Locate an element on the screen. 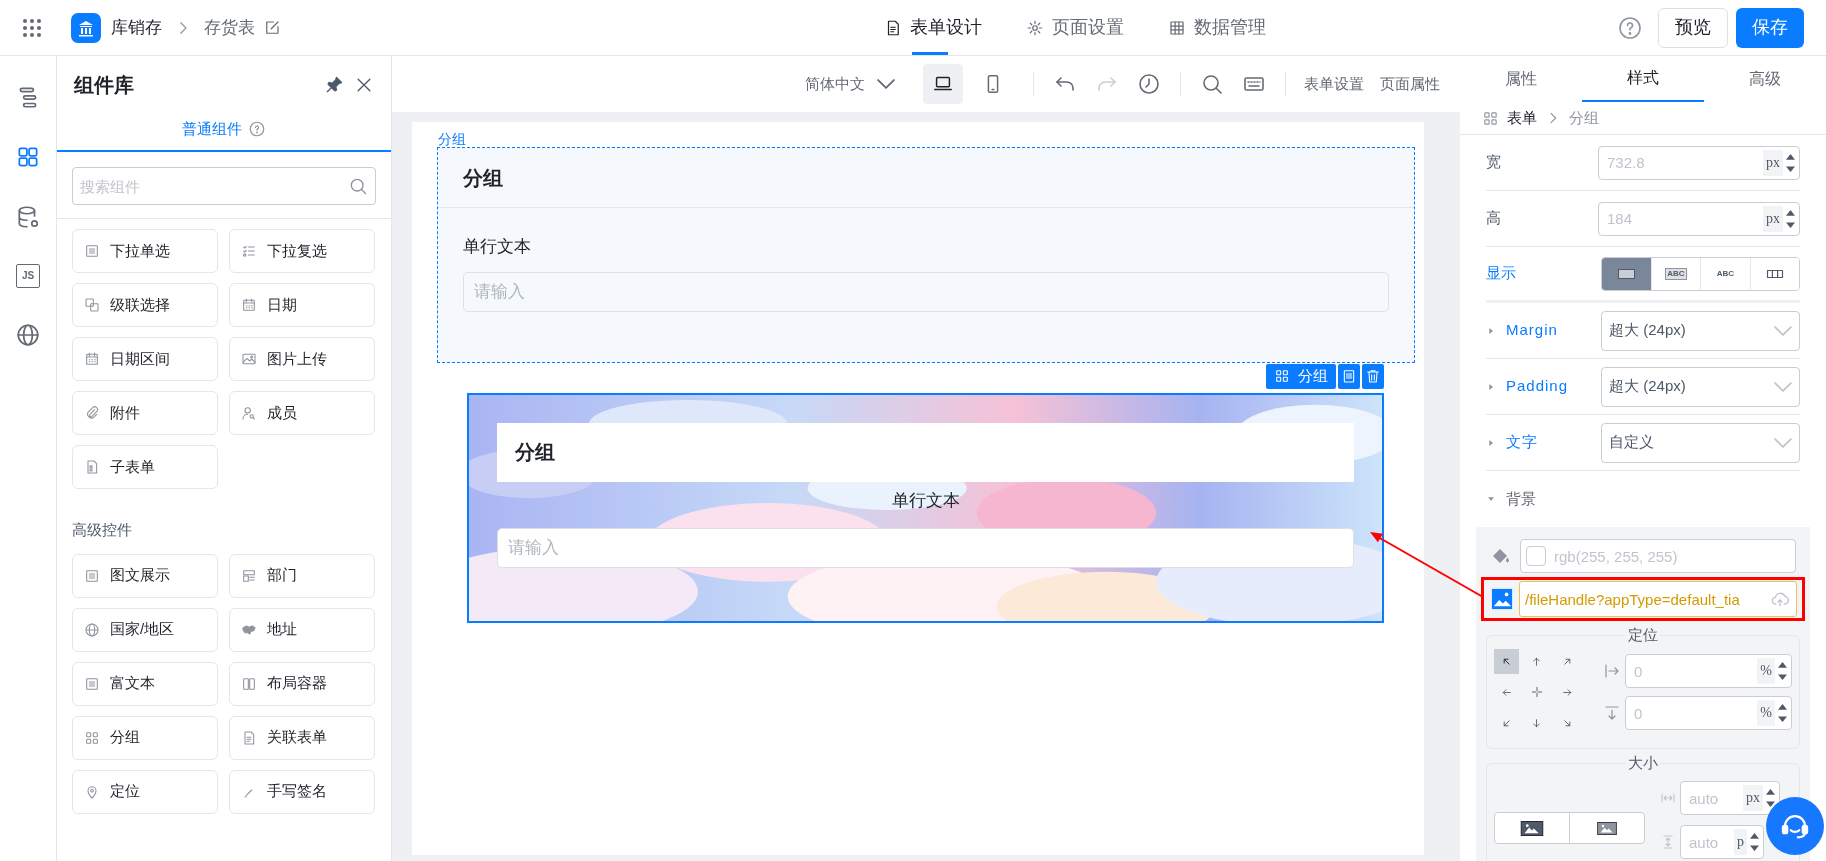 This screenshot has height=861, width=1826. language-select: 简体中文 is located at coordinates (850, 84).